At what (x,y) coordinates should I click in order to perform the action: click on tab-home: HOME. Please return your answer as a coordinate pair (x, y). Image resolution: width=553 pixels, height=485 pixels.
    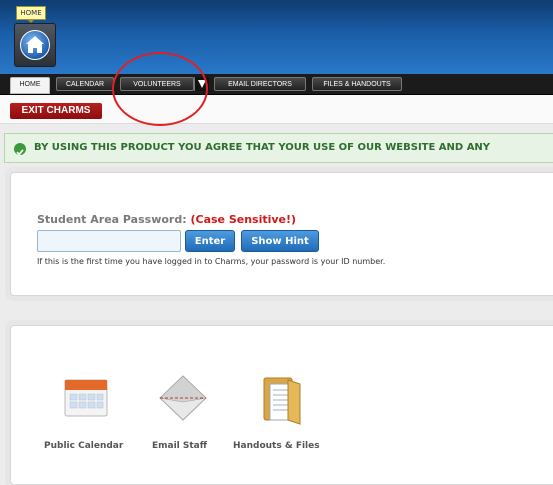
    Looking at the image, I should click on (30, 85).